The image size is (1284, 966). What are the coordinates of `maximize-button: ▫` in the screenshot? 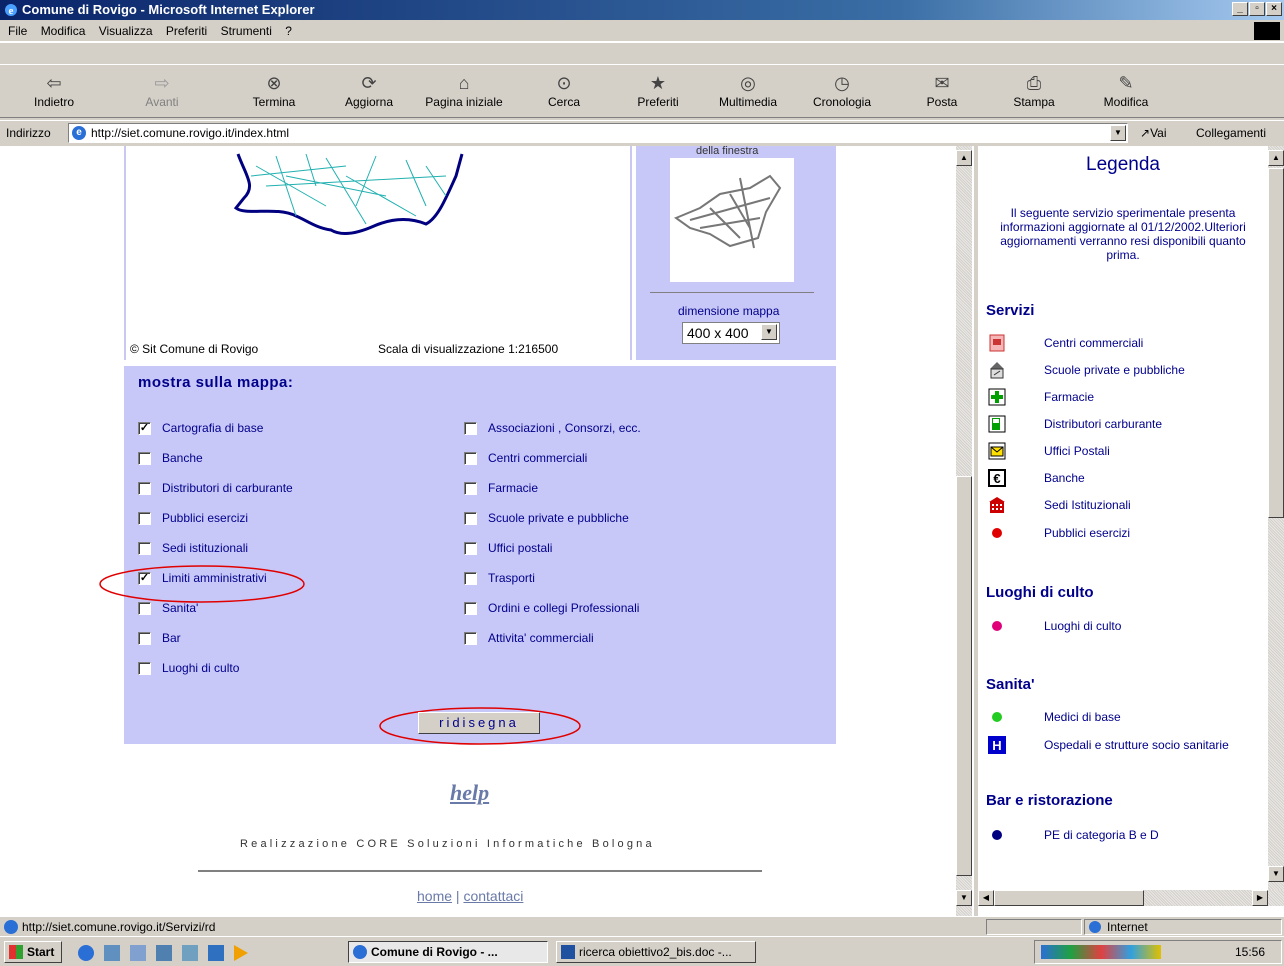 It's located at (1257, 9).